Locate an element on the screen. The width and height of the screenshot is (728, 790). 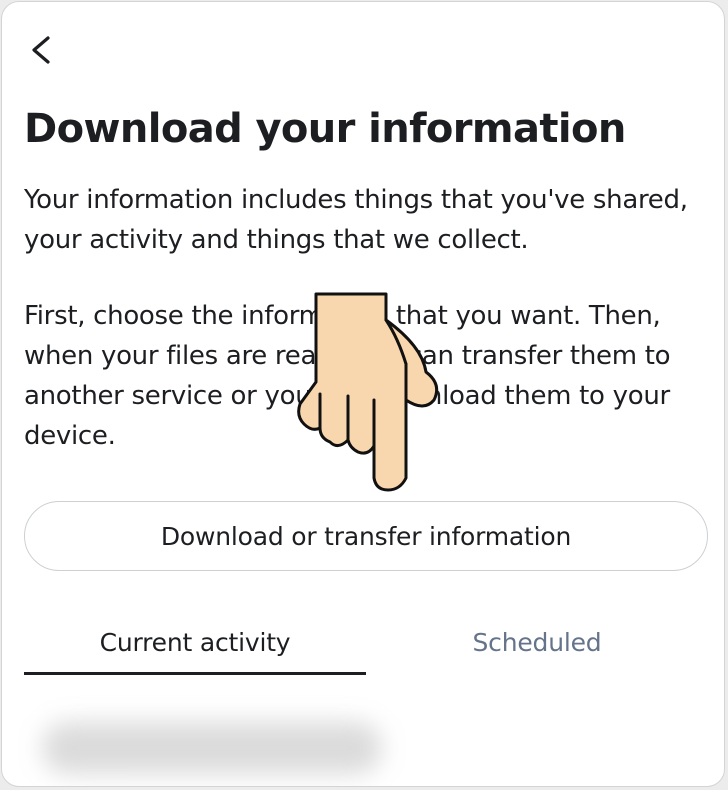
chevron-left-icon is located at coordinates (41, 50).